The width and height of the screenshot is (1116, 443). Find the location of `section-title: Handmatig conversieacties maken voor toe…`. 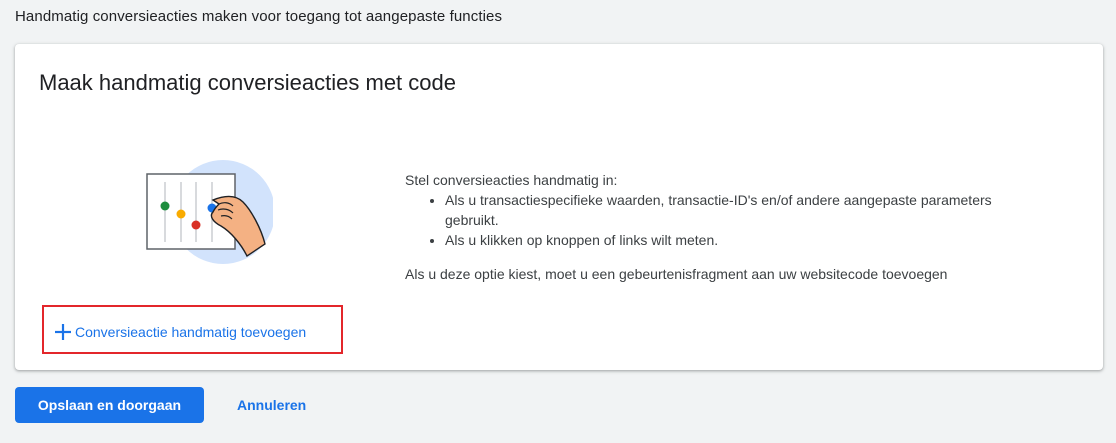

section-title: Handmatig conversieacties maken voor toe… is located at coordinates (259, 16).